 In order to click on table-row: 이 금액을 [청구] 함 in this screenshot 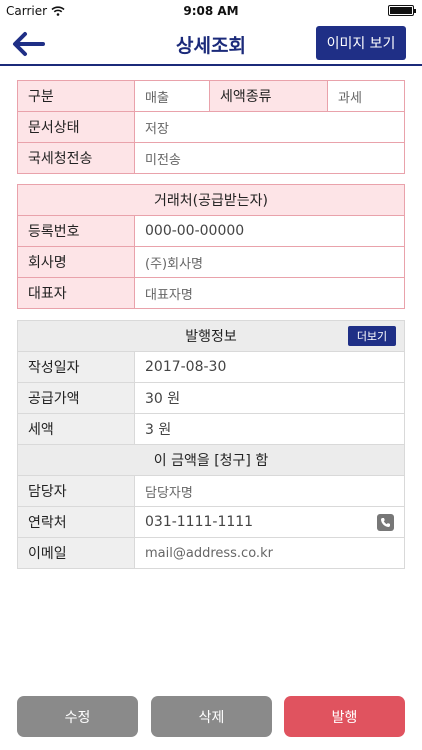, I will do `click(211, 460)`.